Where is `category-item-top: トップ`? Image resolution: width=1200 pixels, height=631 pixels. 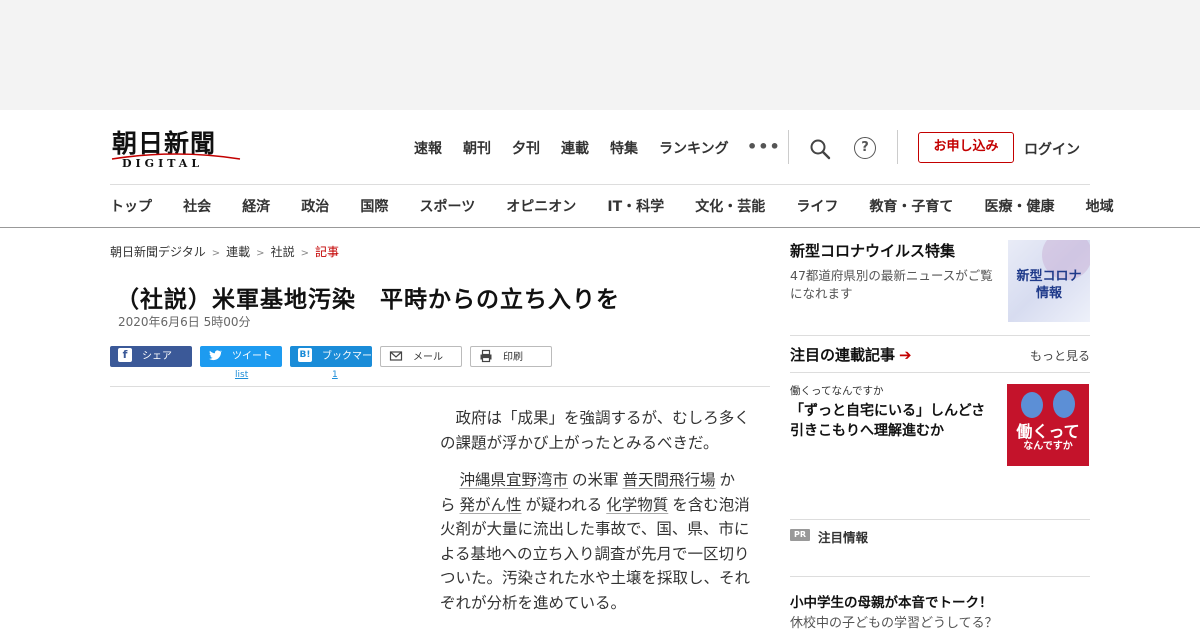
category-item-top: トップ is located at coordinates (131, 207).